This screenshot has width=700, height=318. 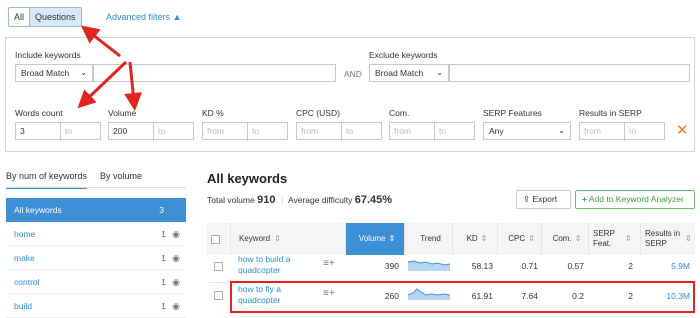 I want to click on select-all-checkbox, so click(x=215, y=239).